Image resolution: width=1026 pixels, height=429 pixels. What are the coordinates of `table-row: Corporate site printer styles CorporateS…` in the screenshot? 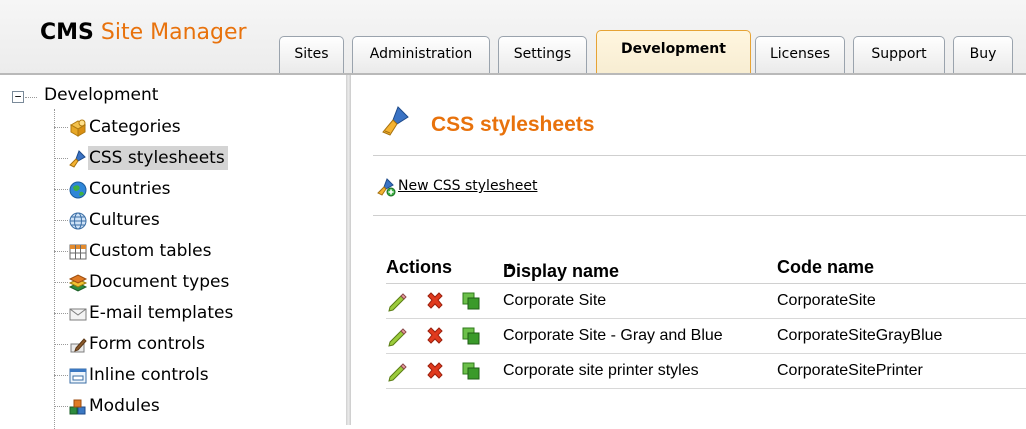 It's located at (706, 371).